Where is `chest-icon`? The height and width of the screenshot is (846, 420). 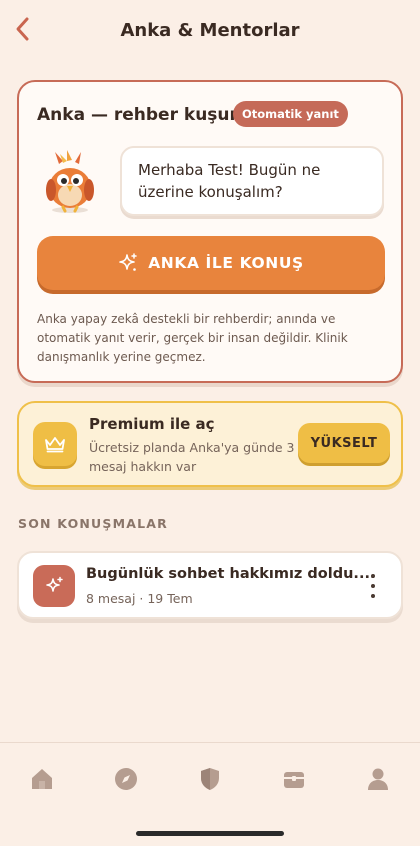
chest-icon is located at coordinates (294, 780).